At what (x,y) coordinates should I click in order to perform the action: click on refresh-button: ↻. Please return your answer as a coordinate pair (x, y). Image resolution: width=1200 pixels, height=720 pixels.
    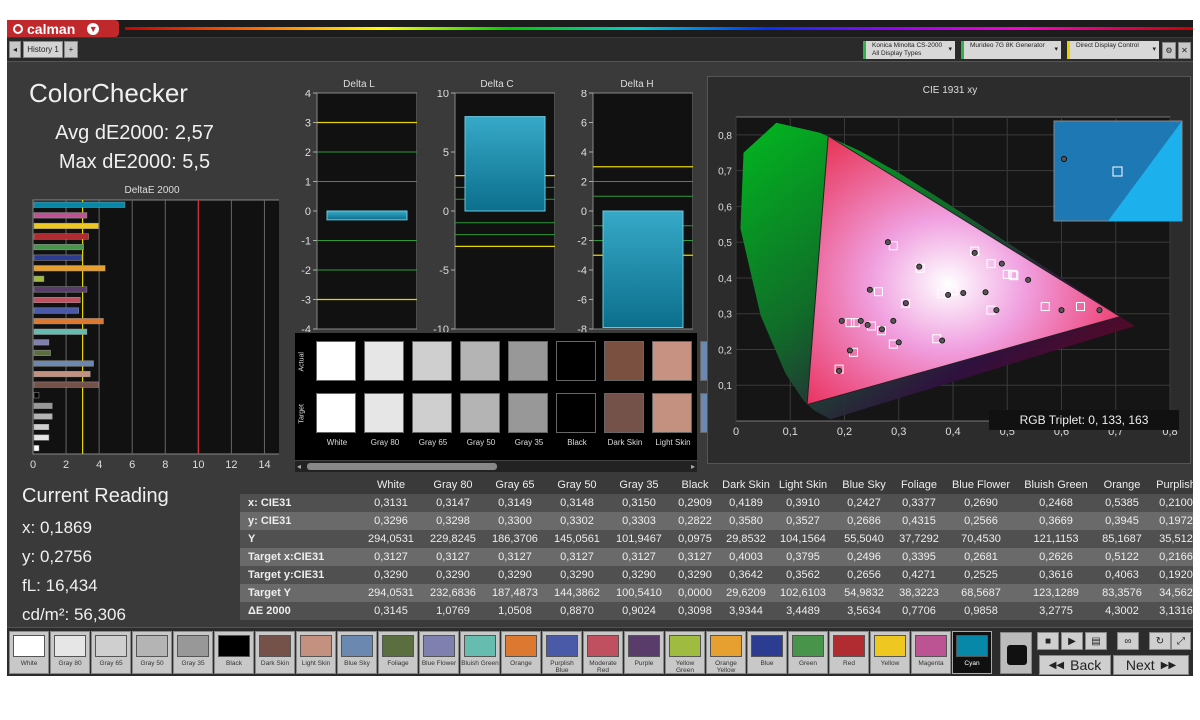
    Looking at the image, I should click on (1160, 641).